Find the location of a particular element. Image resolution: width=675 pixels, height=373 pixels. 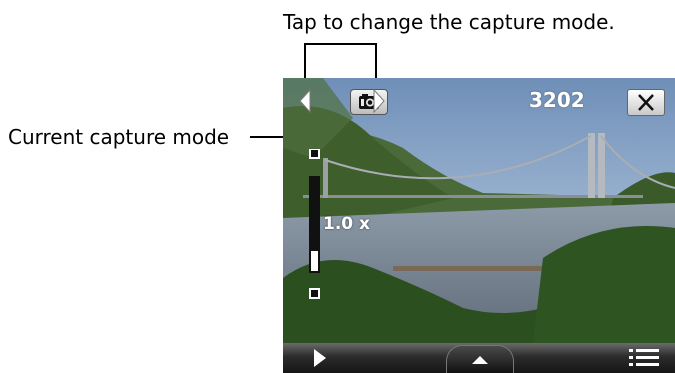

menu-icon is located at coordinates (644, 358).